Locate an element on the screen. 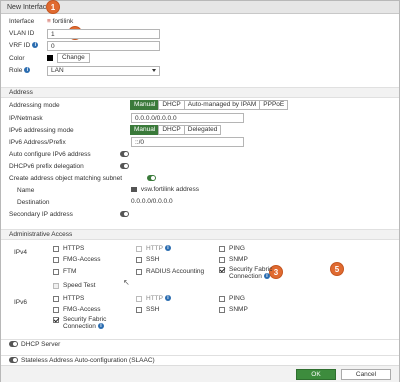  checkbox-label: SSH is located at coordinates (153, 259).